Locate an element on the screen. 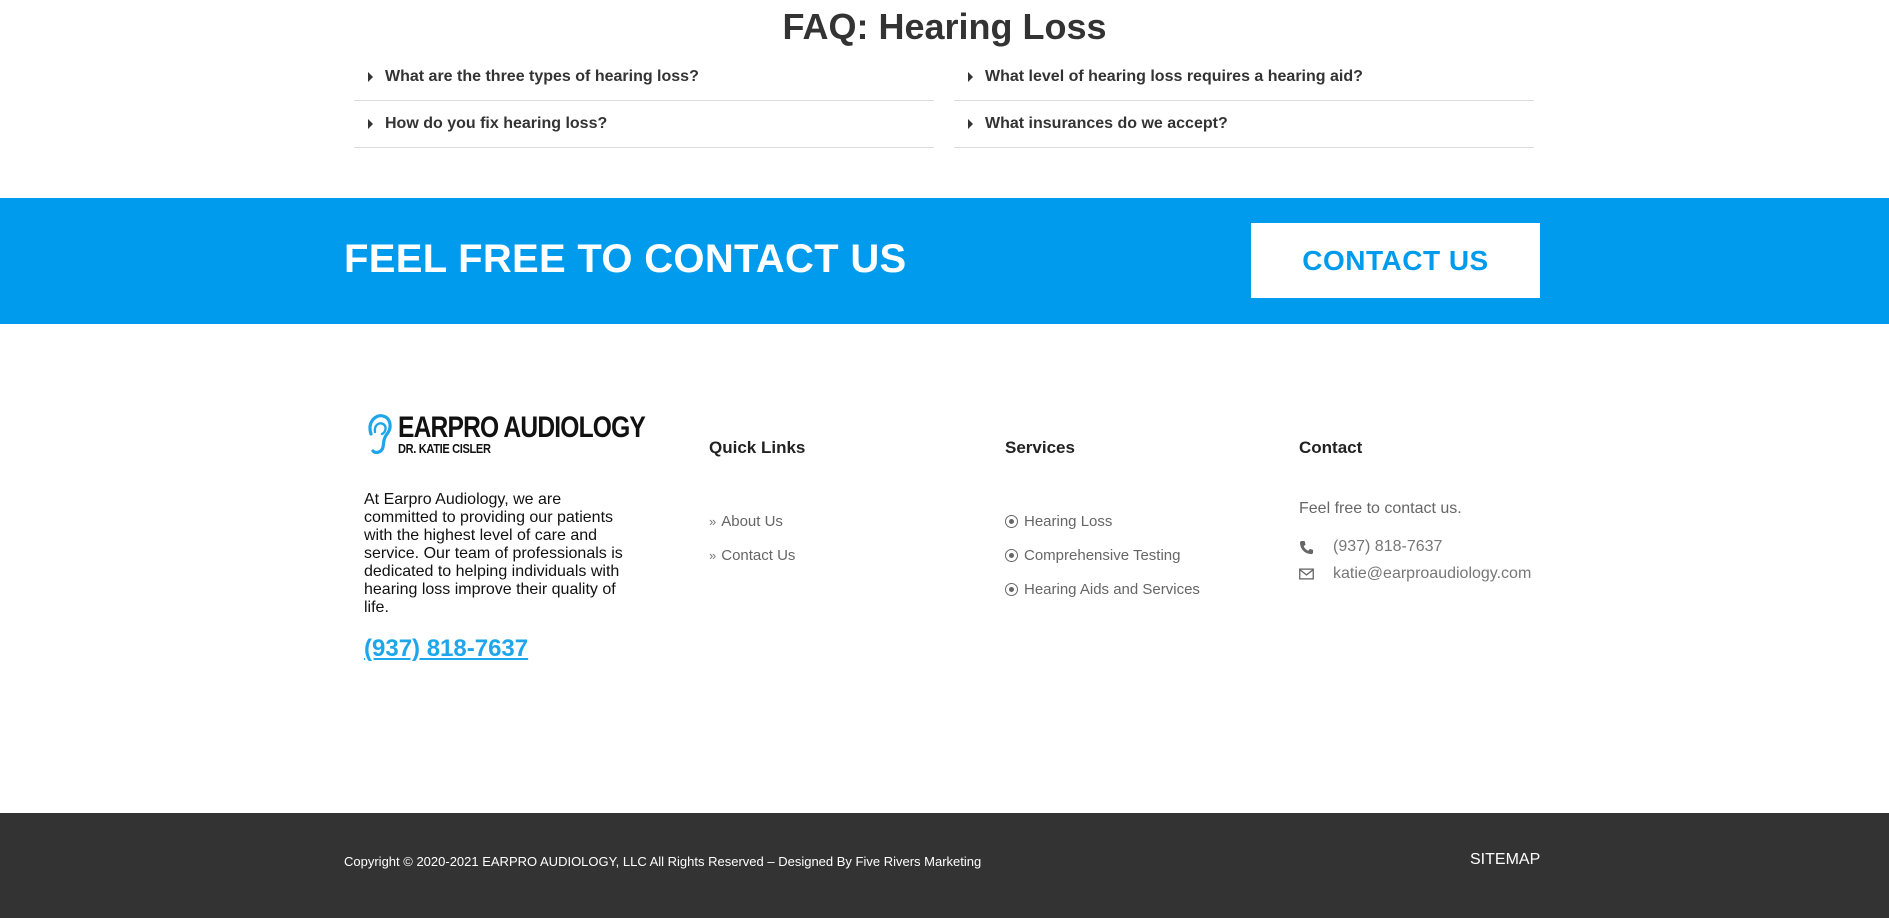 The height and width of the screenshot is (918, 1889). service-hearing-loss: Hearing Loss is located at coordinates (1102, 521).